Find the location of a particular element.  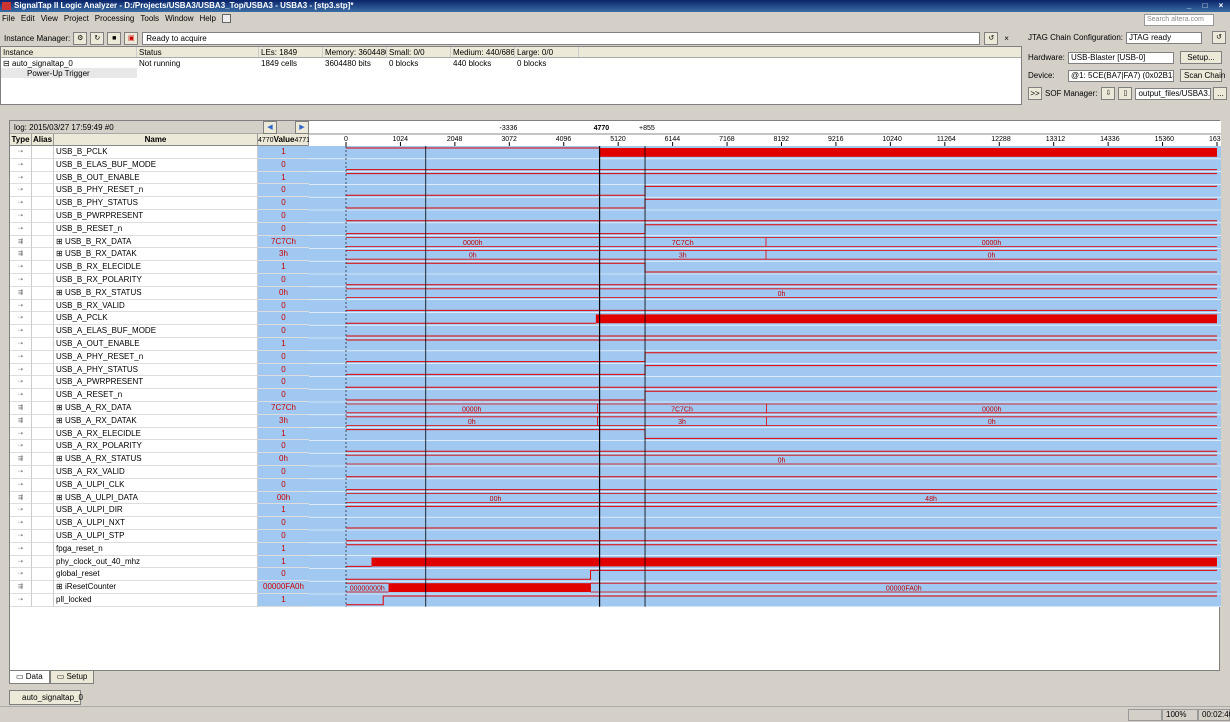

close-button: × is located at coordinates (1221, 5).